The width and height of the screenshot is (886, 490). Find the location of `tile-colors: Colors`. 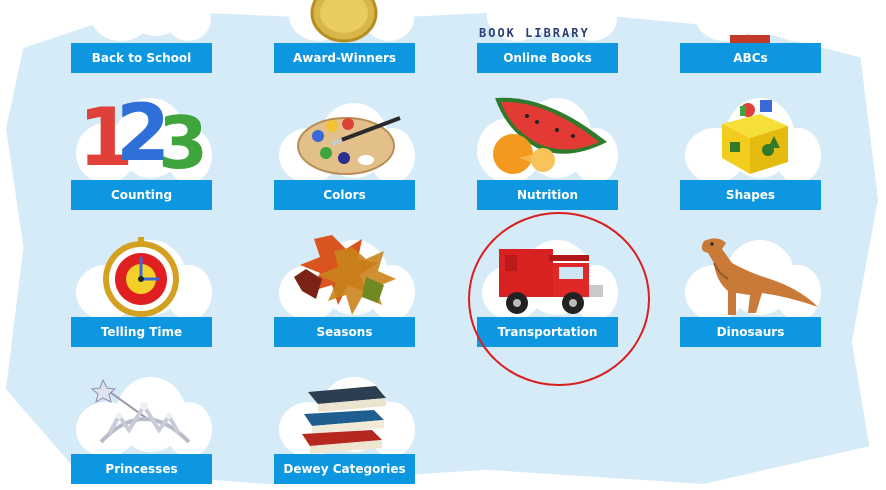

tile-colors: Colors is located at coordinates (344, 150).